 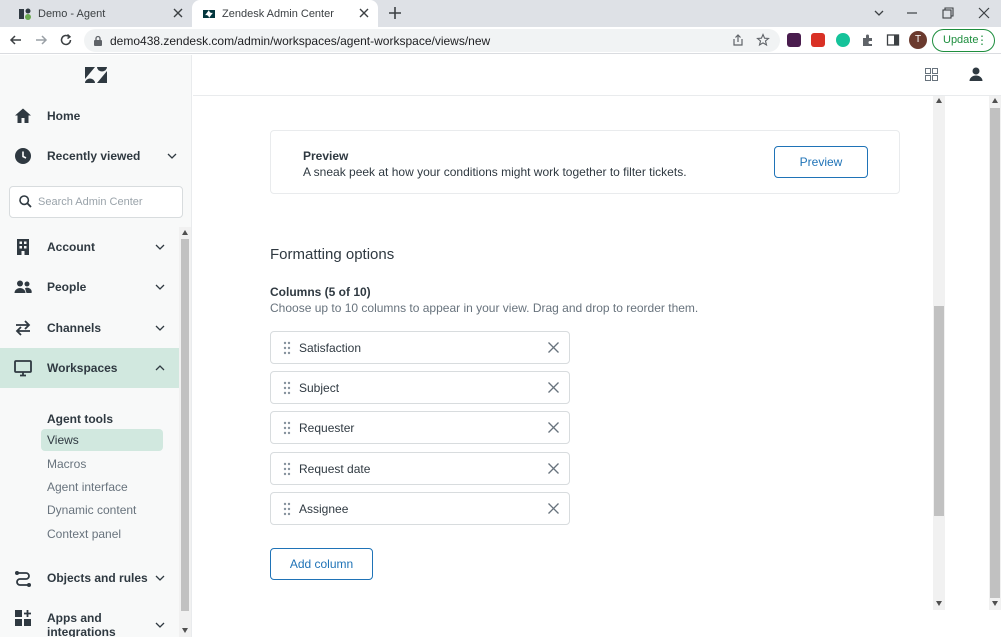 I want to click on sidebar-item-views: Views, so click(x=102, y=440).